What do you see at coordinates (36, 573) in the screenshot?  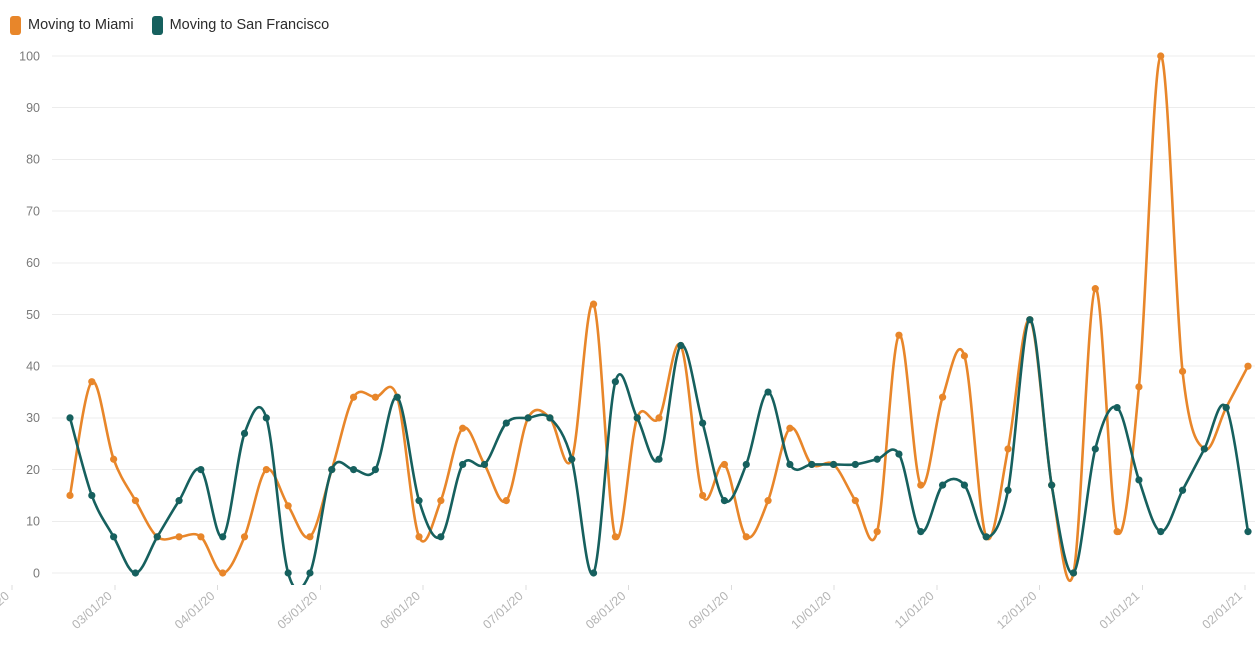 I see `y-axis-tick-label: 0` at bounding box center [36, 573].